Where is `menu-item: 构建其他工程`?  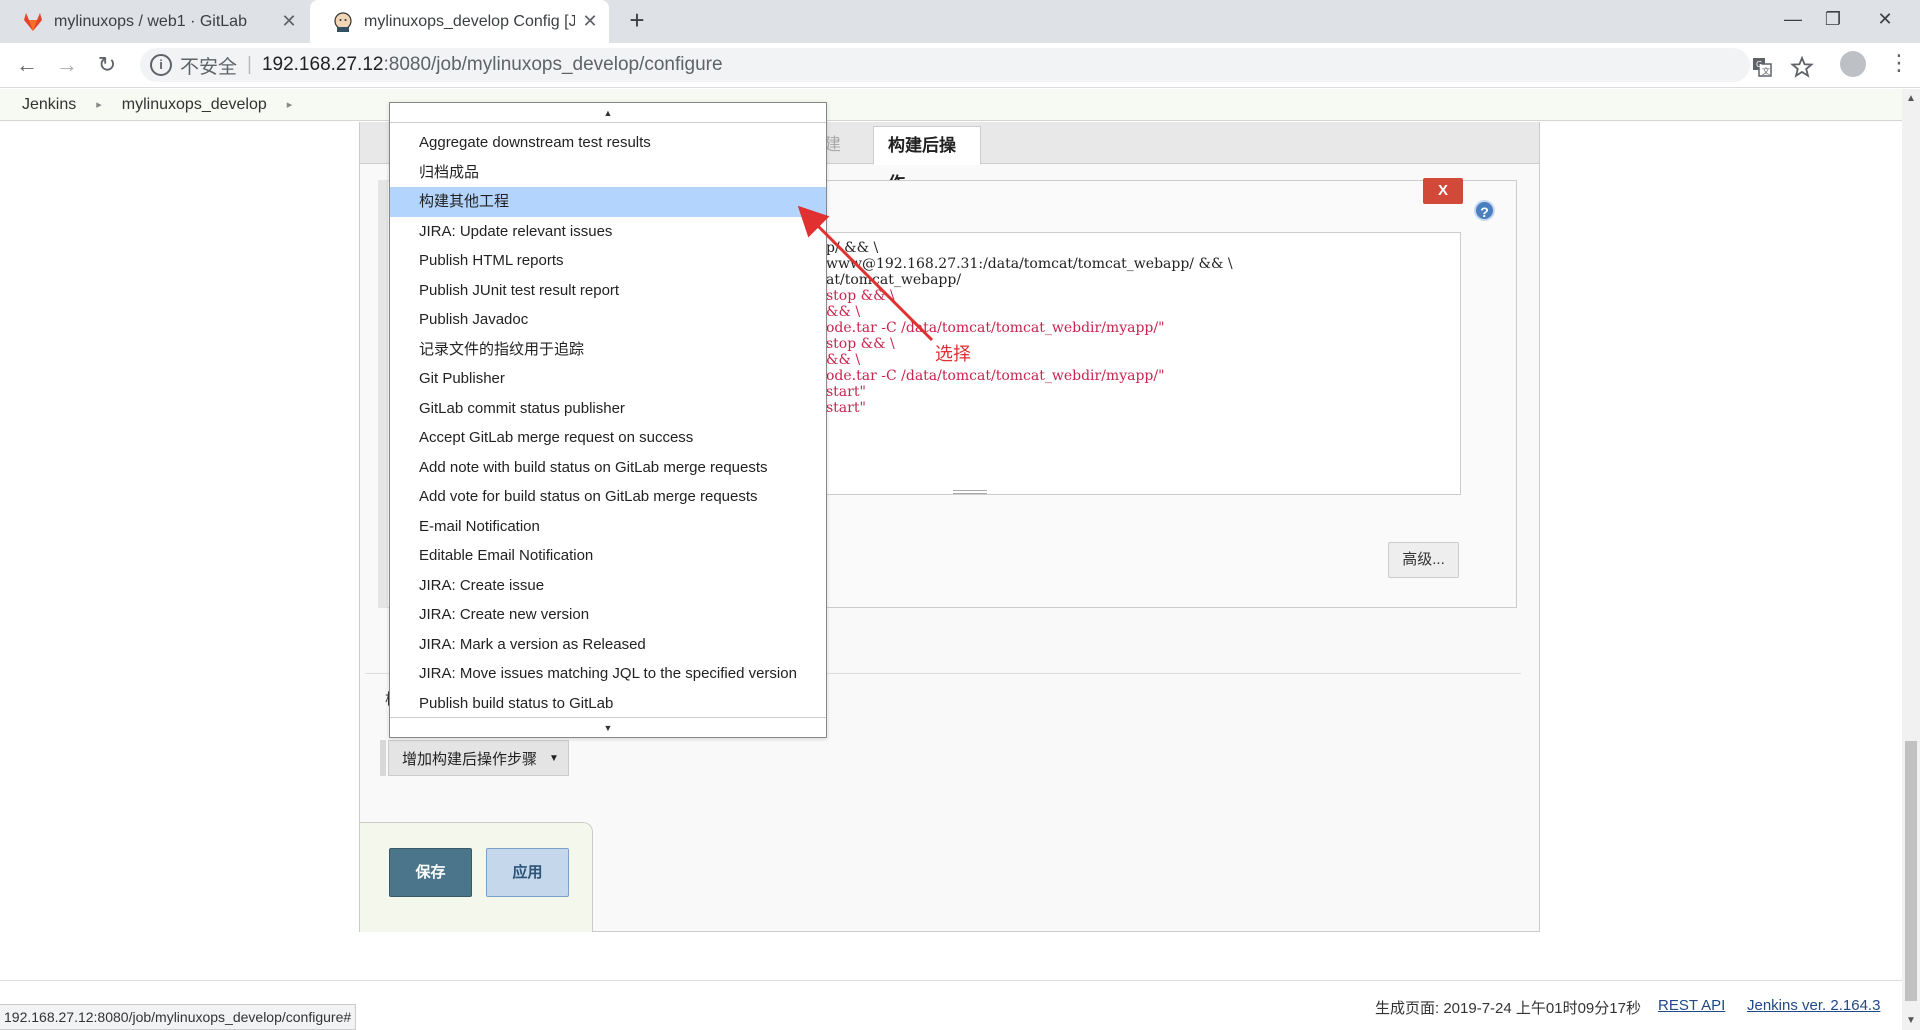 menu-item: 构建其他工程 is located at coordinates (608, 202).